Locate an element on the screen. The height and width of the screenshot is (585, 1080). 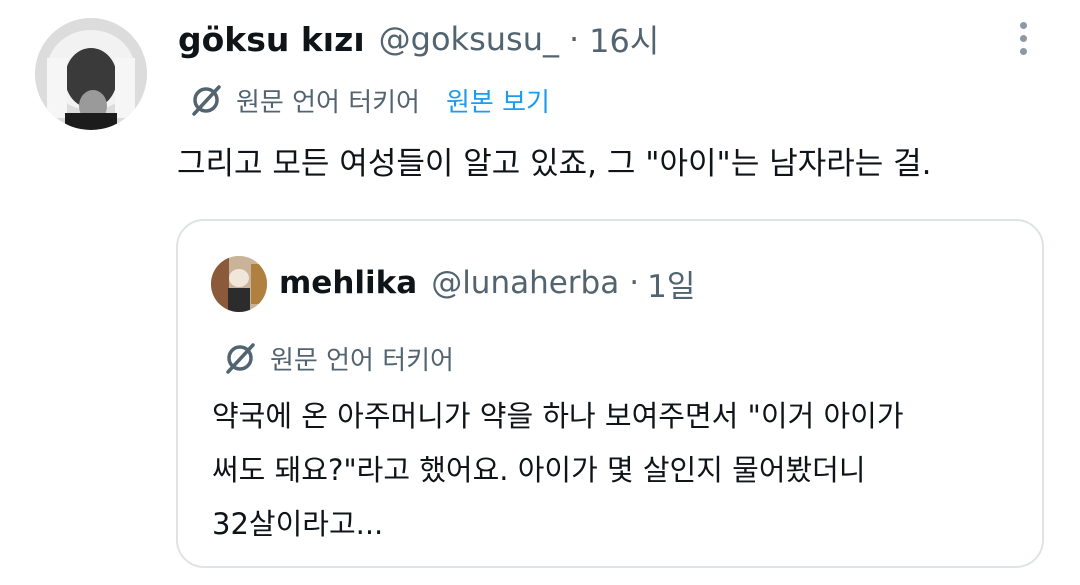
tweet-text: 그리고 모든 여성들이 알고 있죠, 그 "아이"는 남자라는 걸. is located at coordinates (554, 164).